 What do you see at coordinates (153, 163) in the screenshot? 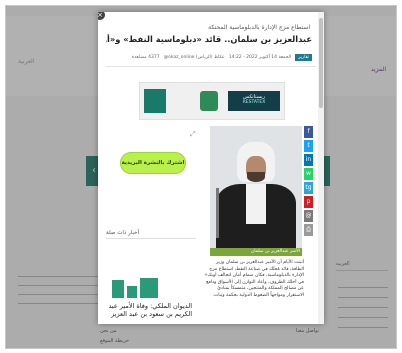
I see `newsletter-subscribe-button: اشترك بالنشرة البريدية` at bounding box center [153, 163].